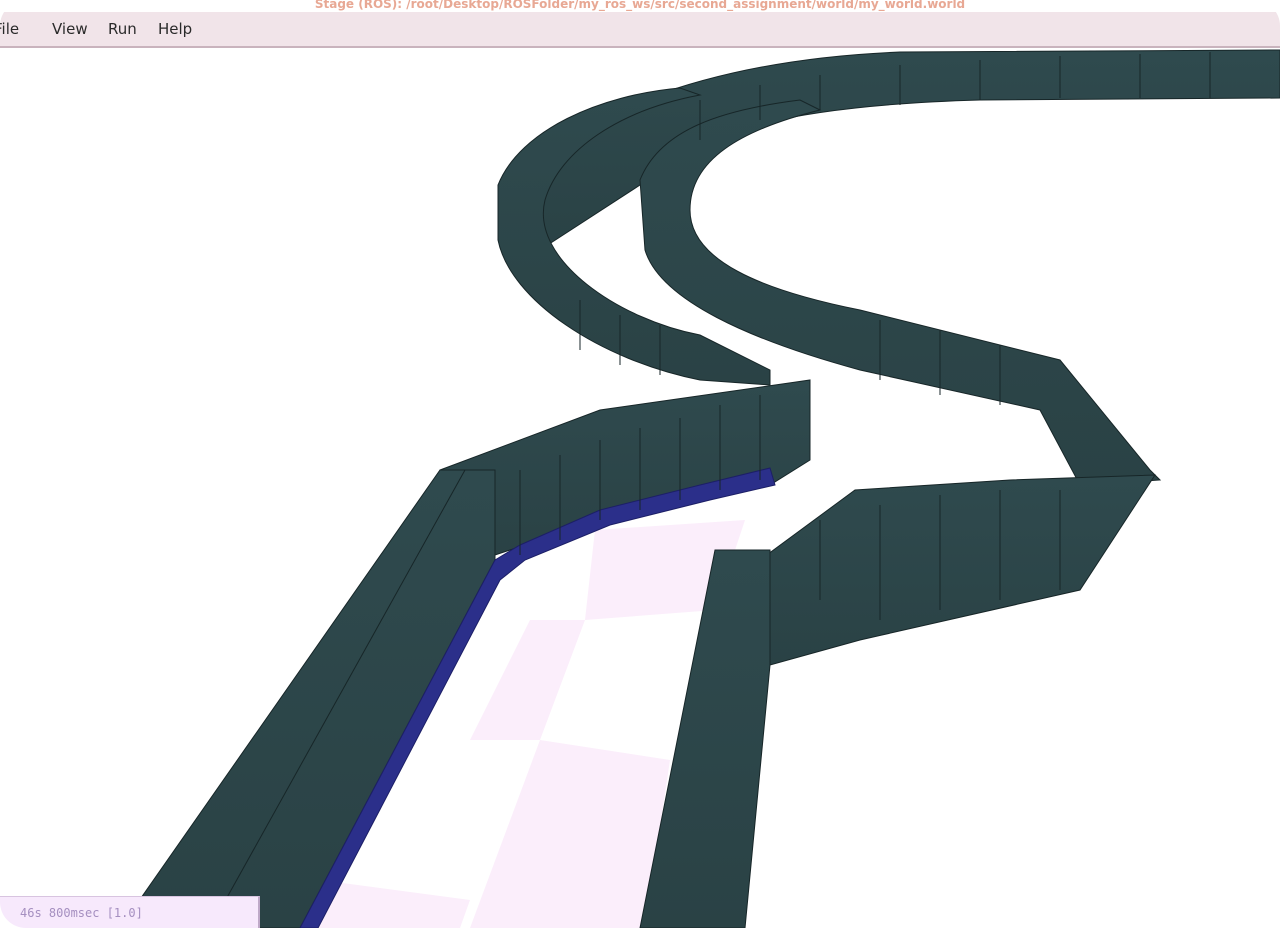 The width and height of the screenshot is (1280, 928). I want to click on menu-help-label: Help, so click(175, 29).